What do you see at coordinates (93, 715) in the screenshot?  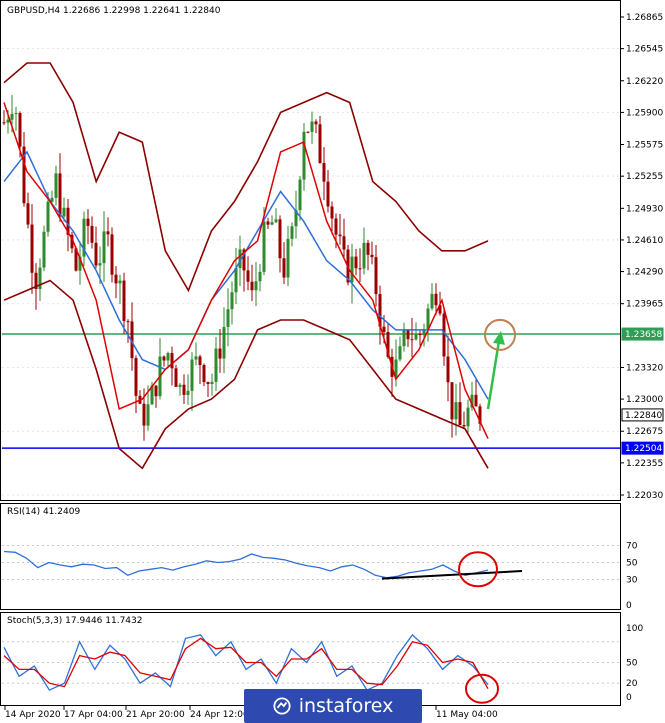 I see `time-tick-label: 17 Apr 04:00` at bounding box center [93, 715].